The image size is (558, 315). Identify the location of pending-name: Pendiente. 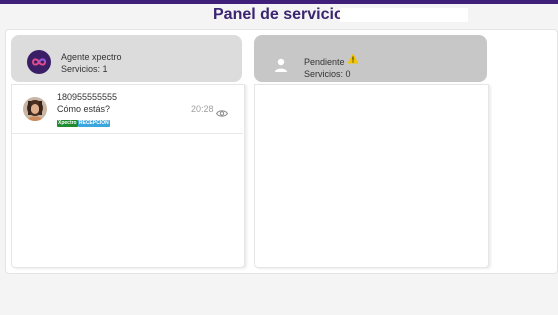
(324, 62).